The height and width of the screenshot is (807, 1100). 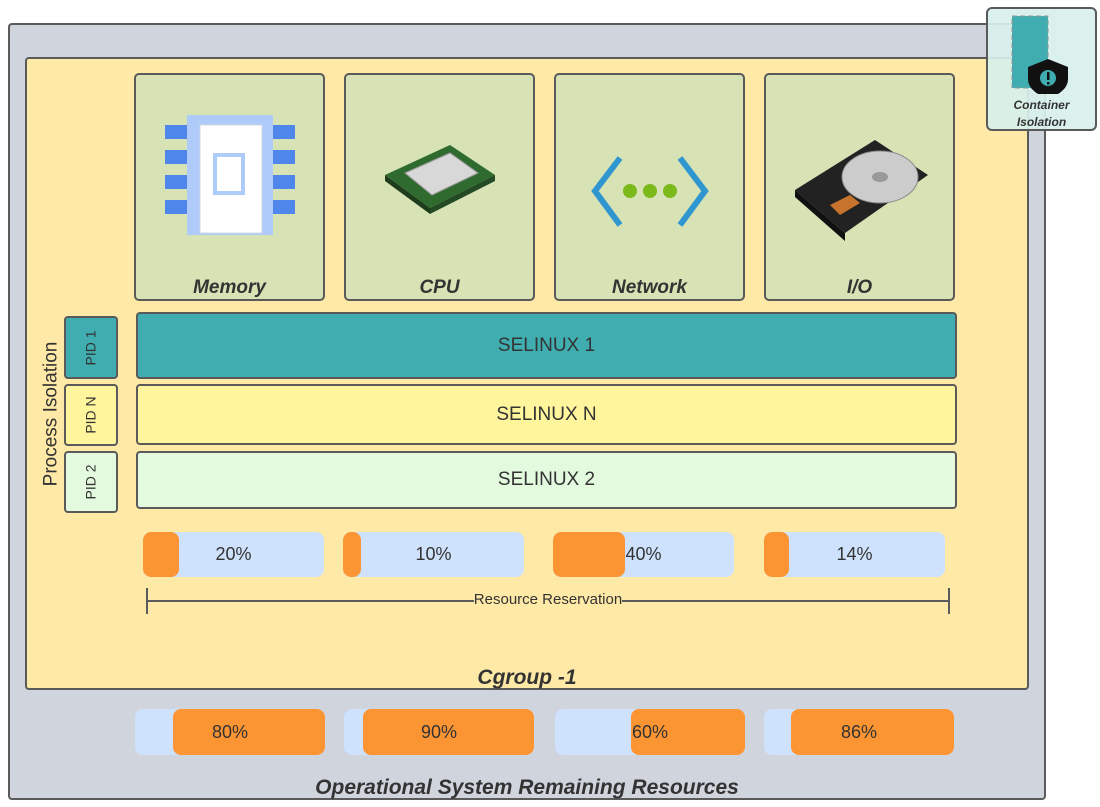 I want to click on pid-label: PID 2, so click(x=90, y=482).